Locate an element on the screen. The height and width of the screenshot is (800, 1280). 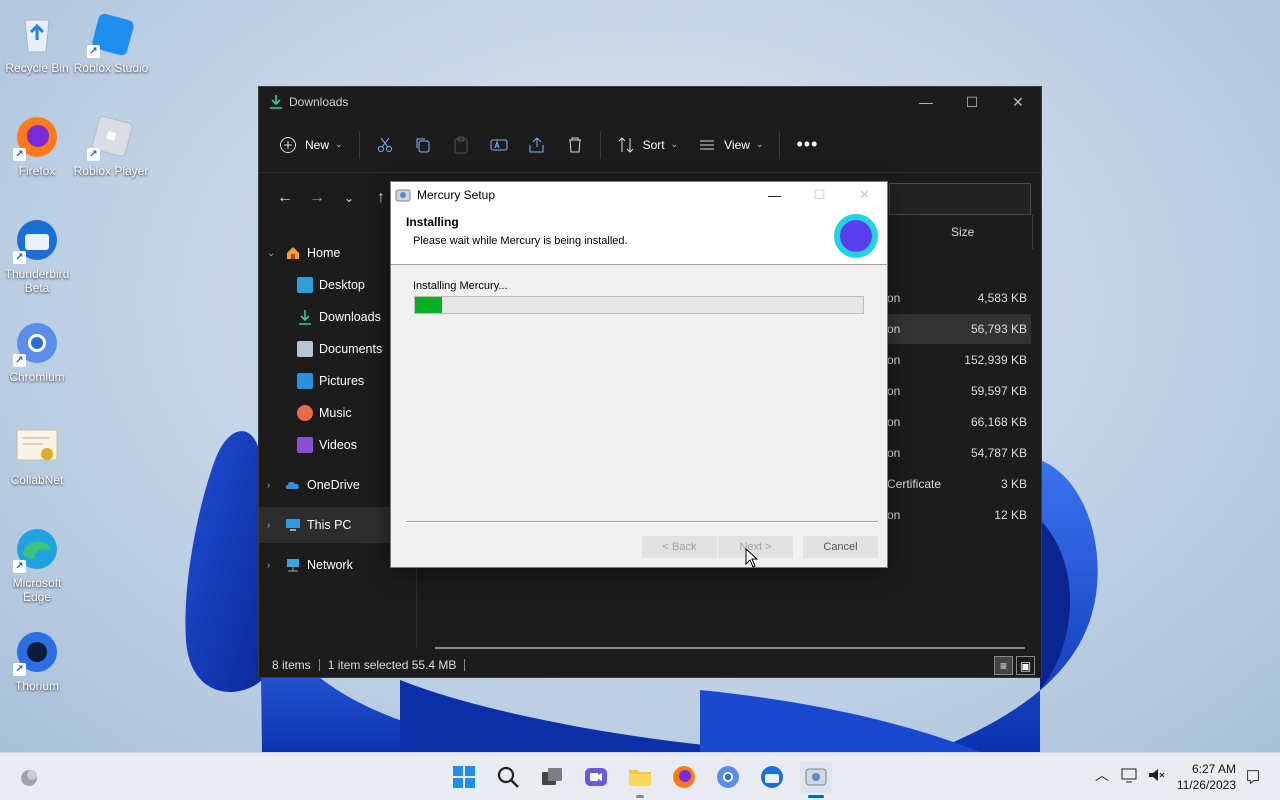
taskbar-thunderbird is located at coordinates (772, 777).